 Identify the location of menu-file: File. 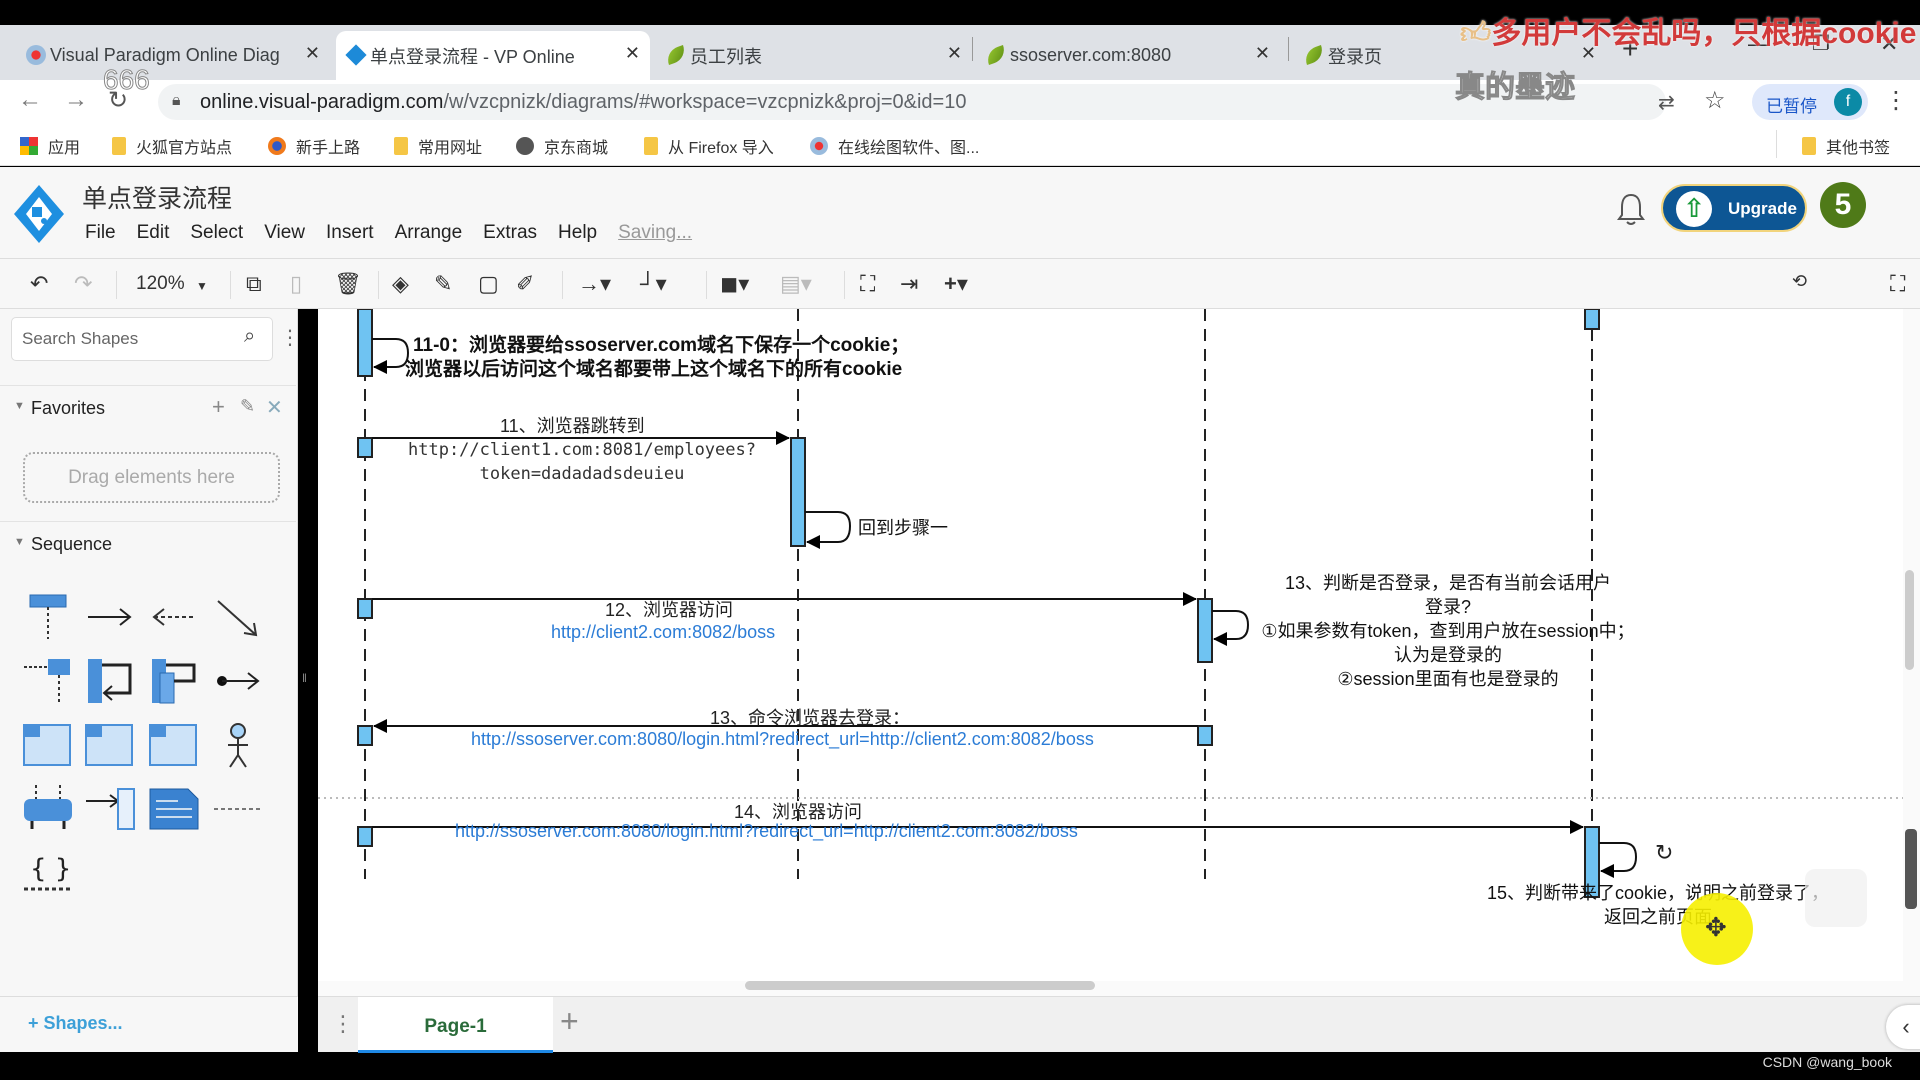
(100, 233).